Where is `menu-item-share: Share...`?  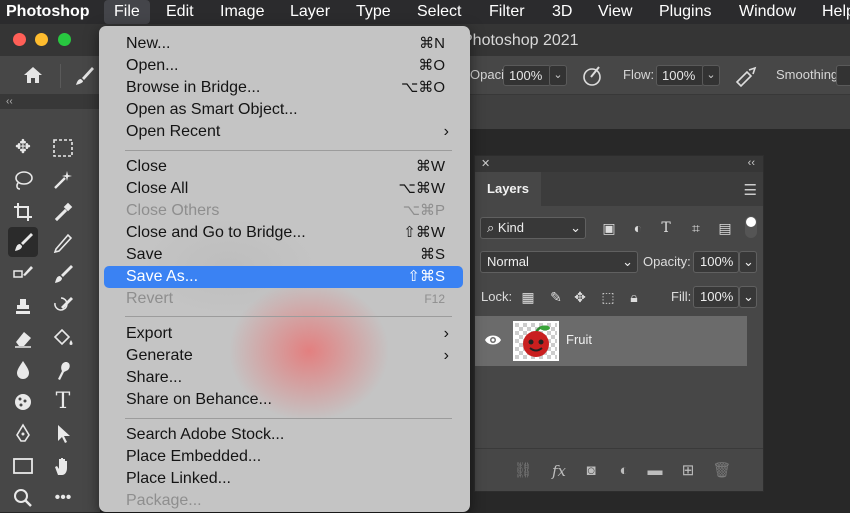
menu-item-share: Share... is located at coordinates (283, 378).